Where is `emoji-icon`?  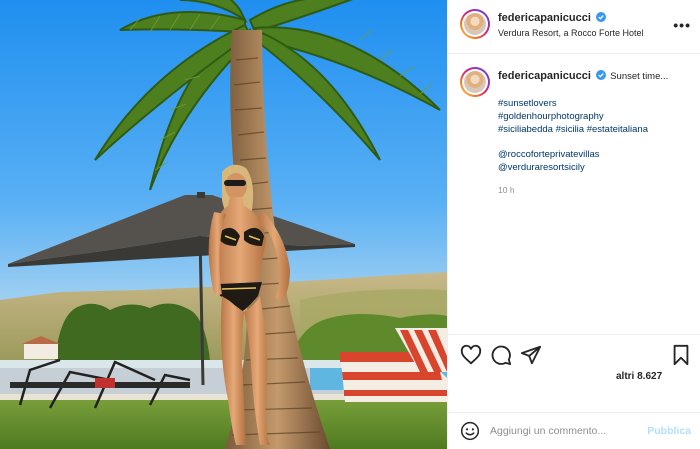 emoji-icon is located at coordinates (470, 431).